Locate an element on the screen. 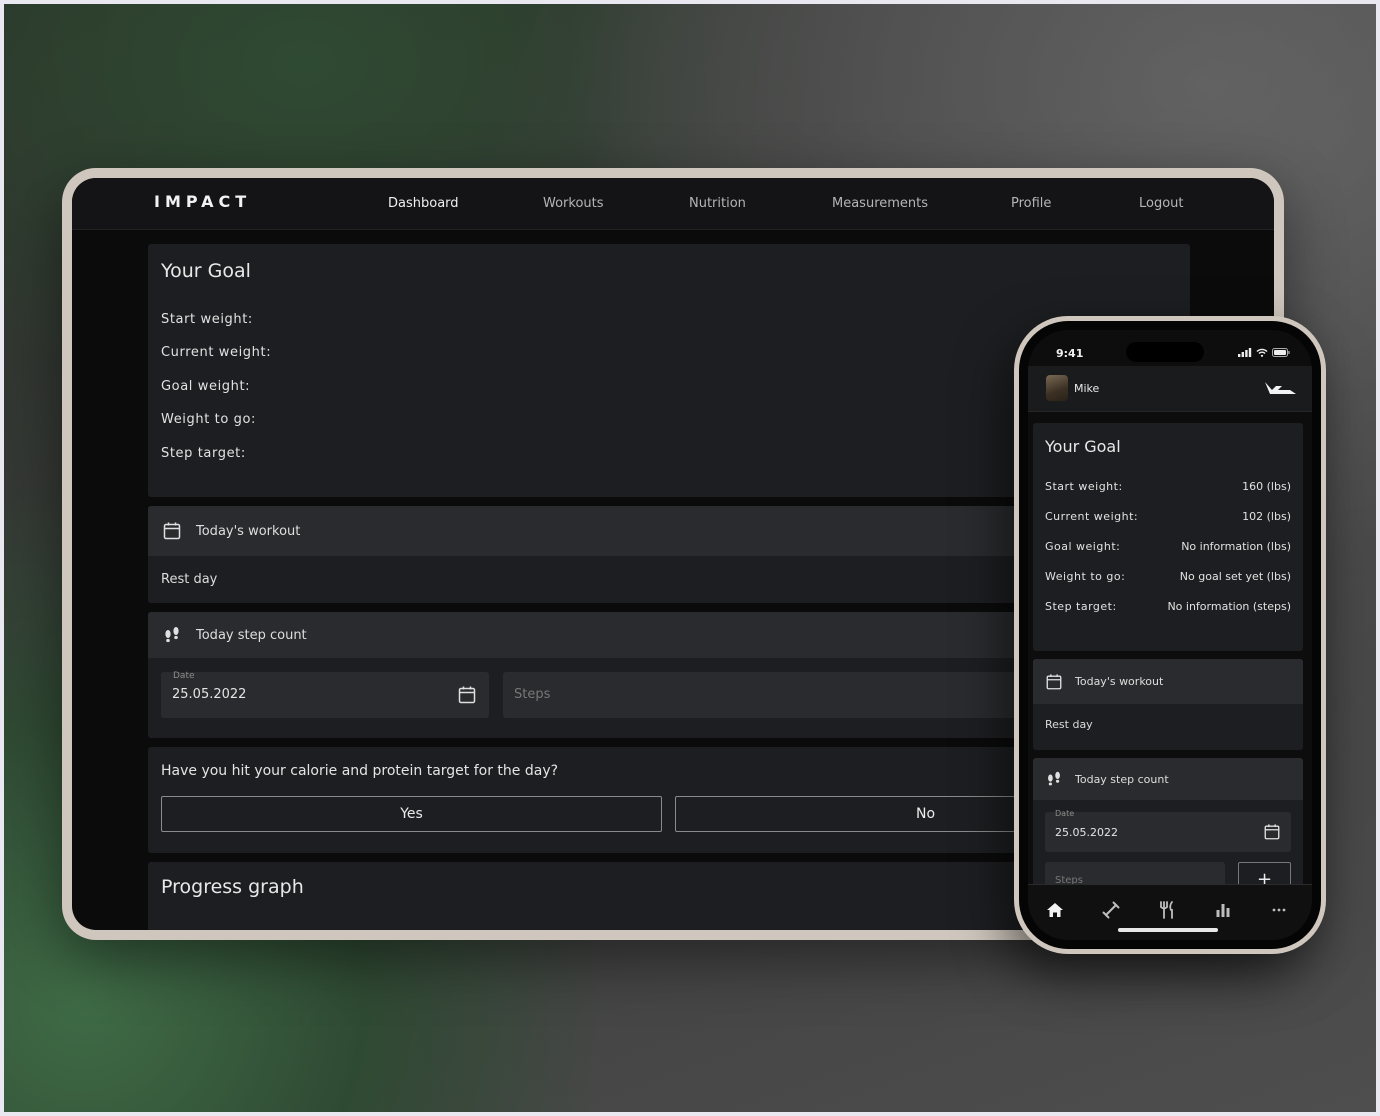 This screenshot has width=1380, height=1116. goal-title: Your Goal is located at coordinates (206, 271).